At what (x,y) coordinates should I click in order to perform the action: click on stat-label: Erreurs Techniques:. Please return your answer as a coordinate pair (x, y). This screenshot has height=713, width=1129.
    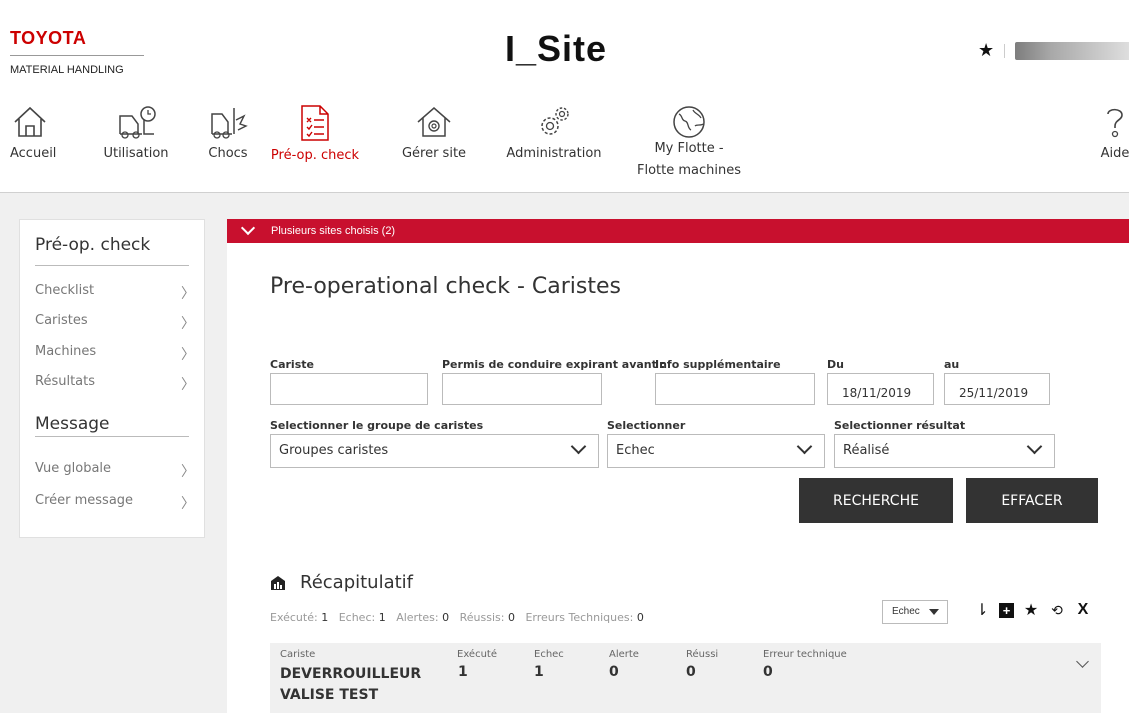
    Looking at the image, I should click on (579, 617).